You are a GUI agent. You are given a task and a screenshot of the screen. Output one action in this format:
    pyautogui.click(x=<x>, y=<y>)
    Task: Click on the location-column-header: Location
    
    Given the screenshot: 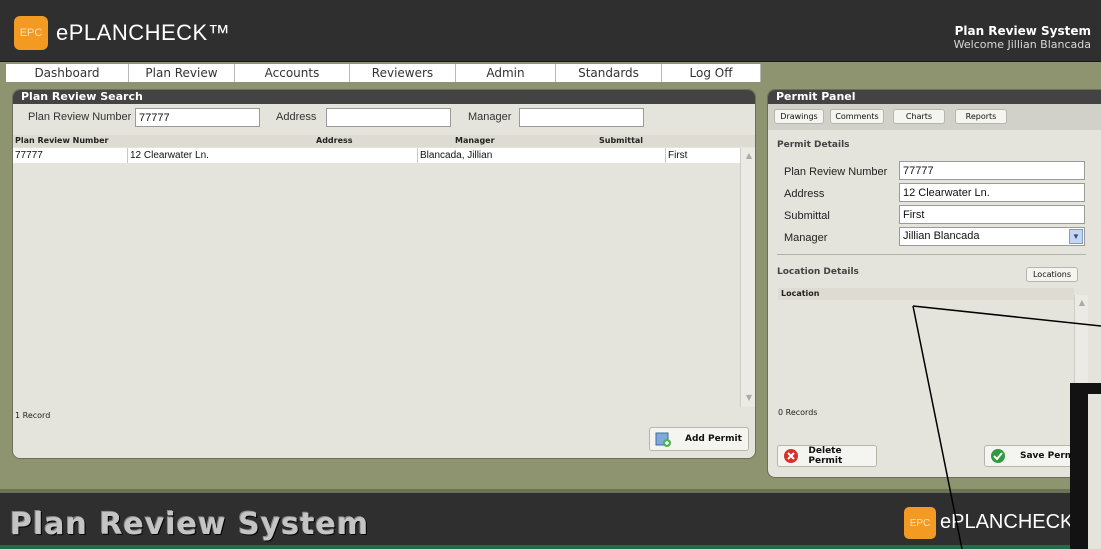 What is the action you would take?
    pyautogui.click(x=926, y=294)
    